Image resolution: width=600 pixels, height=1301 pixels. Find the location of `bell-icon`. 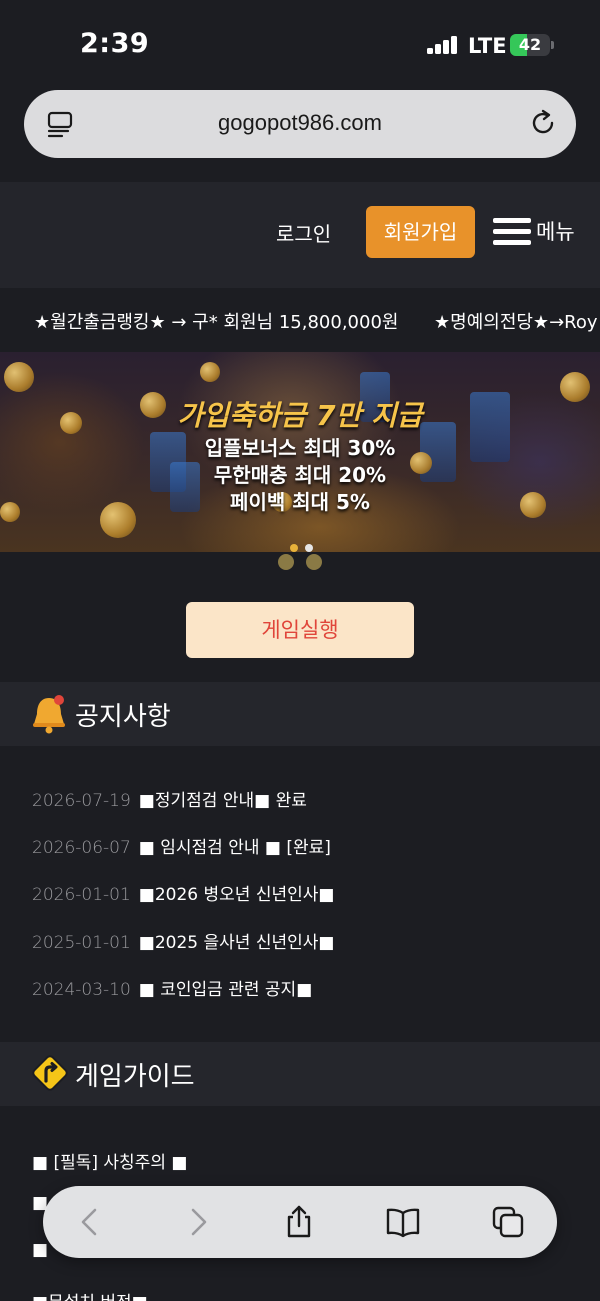

bell-icon is located at coordinates (49, 714).